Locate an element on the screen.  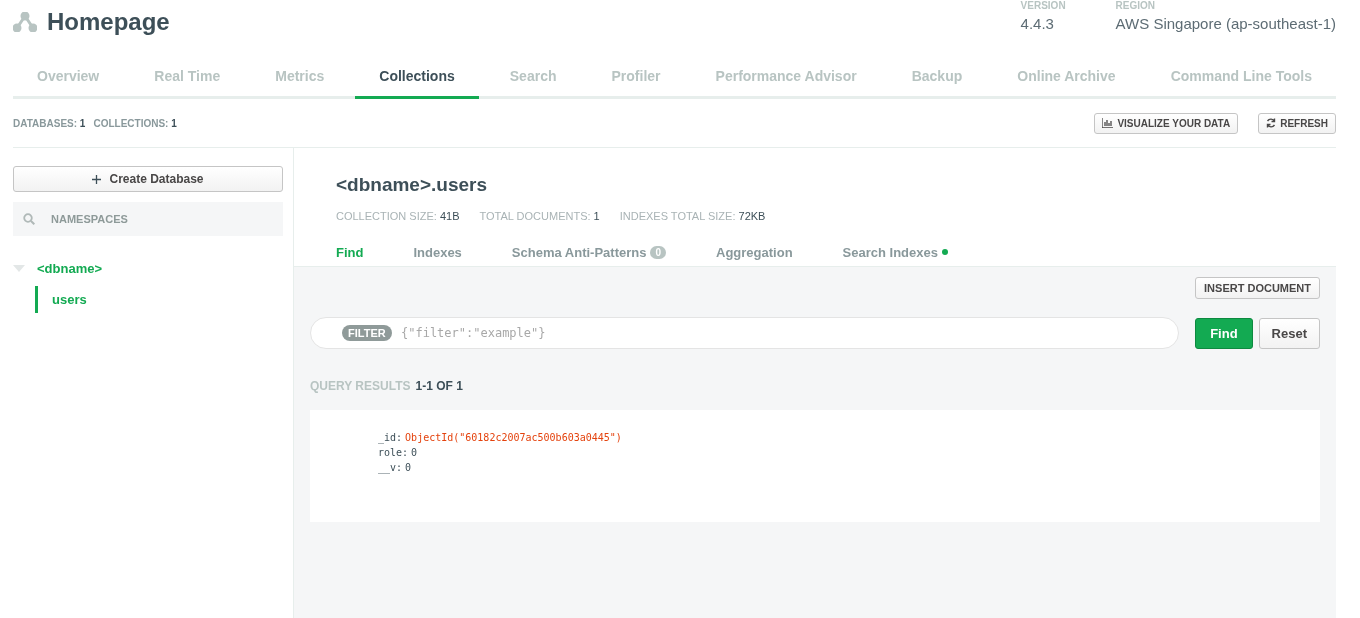
nav-tab: Metrics is located at coordinates (300, 77).